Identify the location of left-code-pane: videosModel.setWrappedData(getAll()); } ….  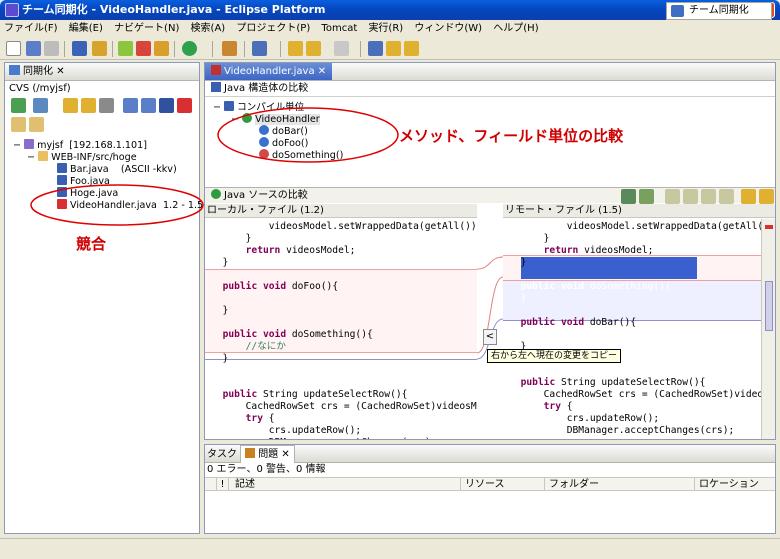
(341, 329).